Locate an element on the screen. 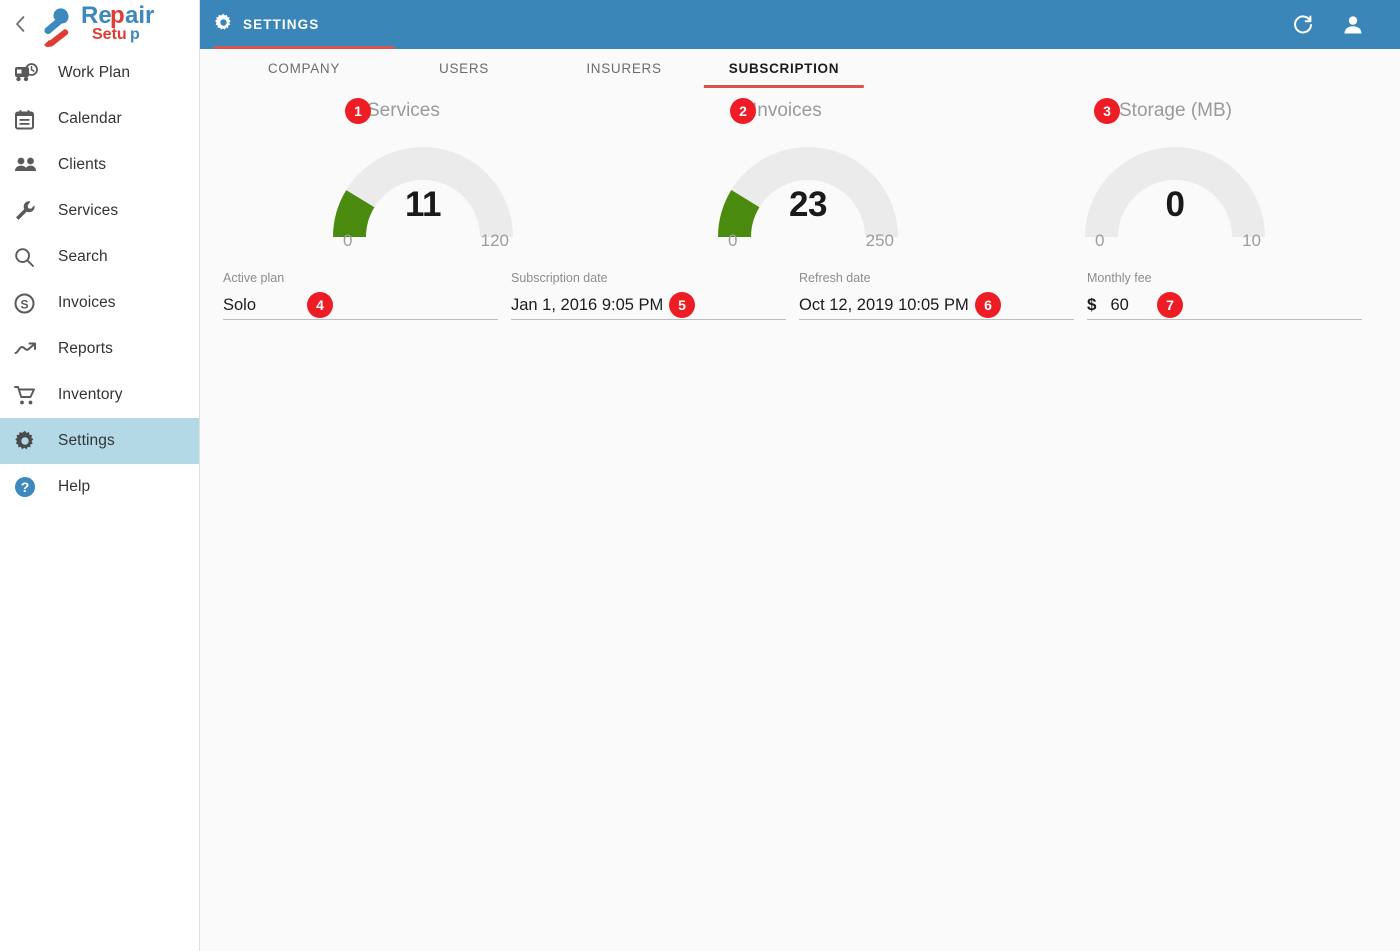 This screenshot has height=951, width=1400. sidebar-item-label: Settings is located at coordinates (86, 440).